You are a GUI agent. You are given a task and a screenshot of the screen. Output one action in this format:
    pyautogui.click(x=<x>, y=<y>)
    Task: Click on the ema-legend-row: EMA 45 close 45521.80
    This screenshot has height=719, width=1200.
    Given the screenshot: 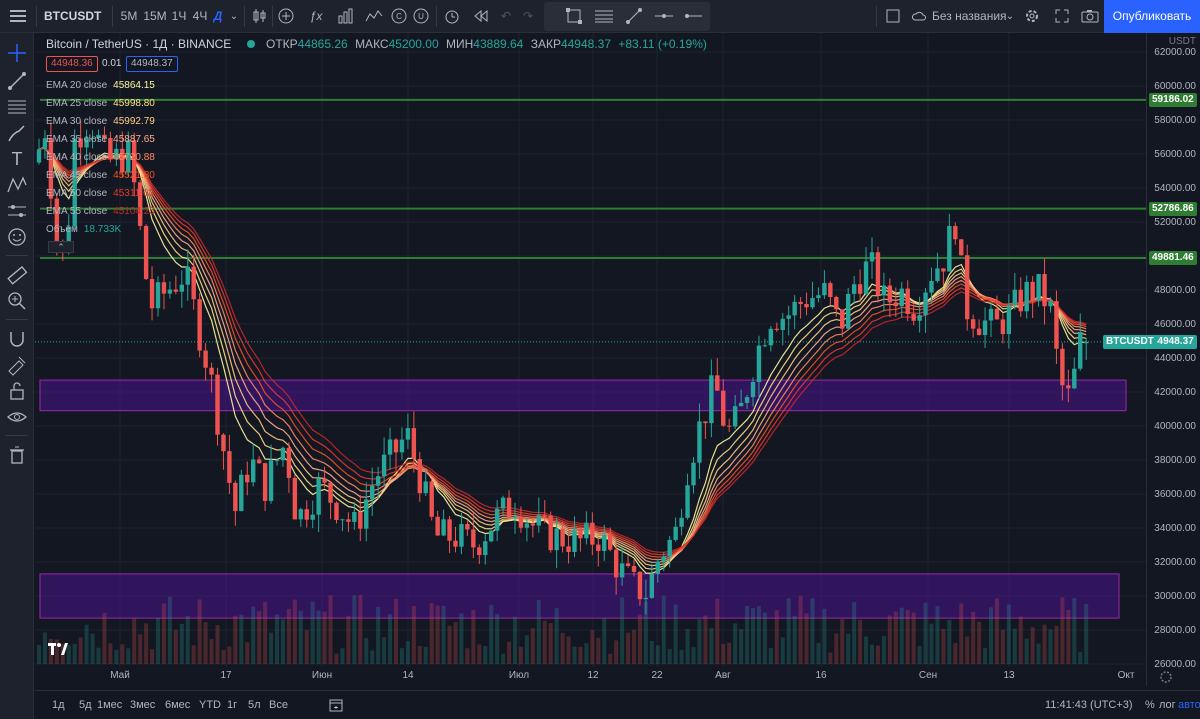 What is the action you would take?
    pyautogui.click(x=100, y=175)
    